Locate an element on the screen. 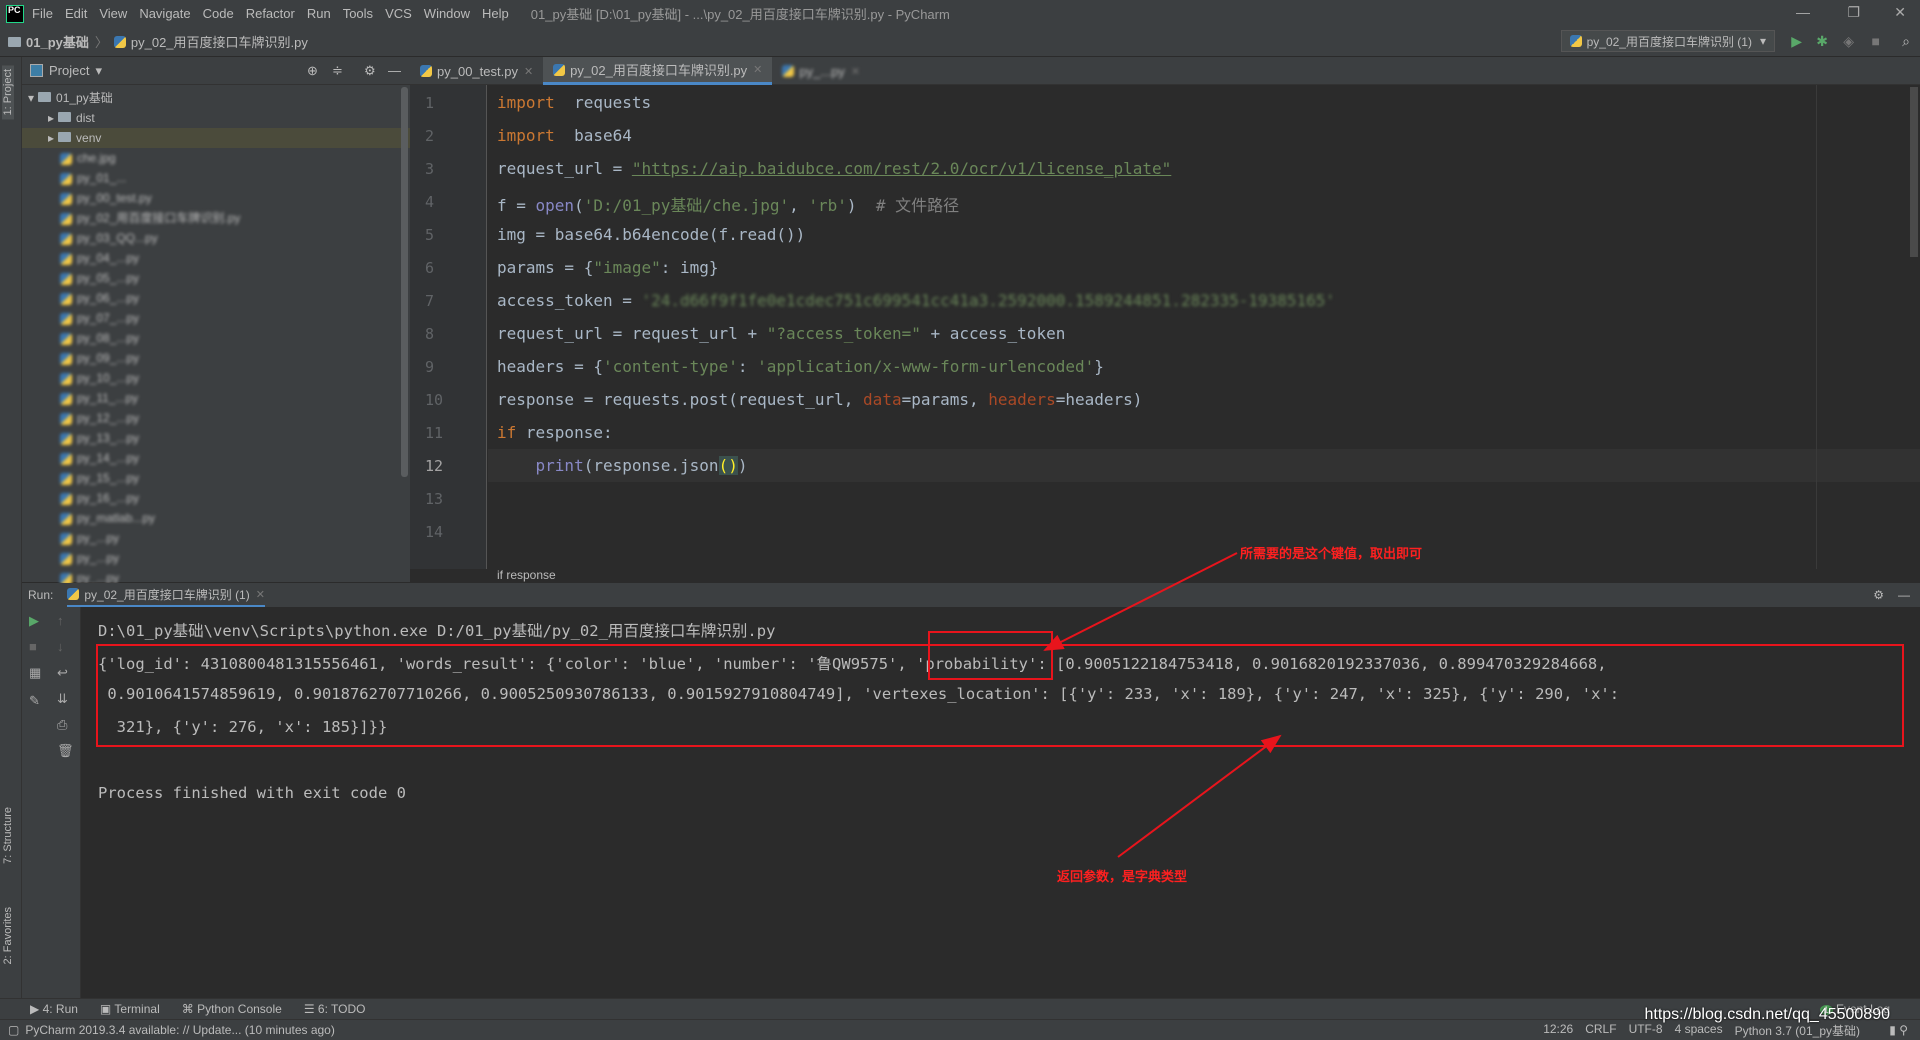 This screenshot has width=1920, height=1040. tool-tab-label: 6: TODO is located at coordinates (341, 1009).